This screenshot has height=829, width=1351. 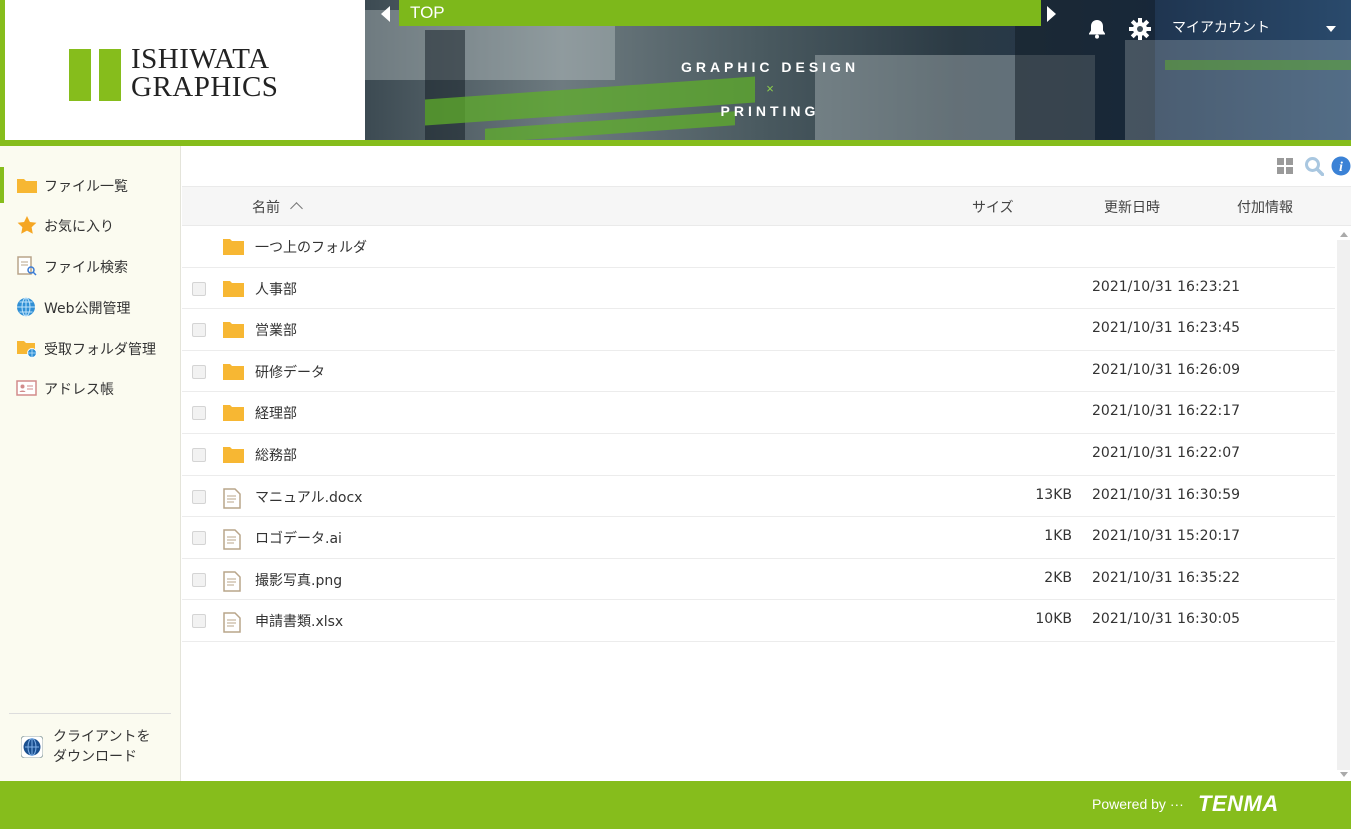 What do you see at coordinates (200, 59) in the screenshot?
I see `logo-line1: ISHIWATA` at bounding box center [200, 59].